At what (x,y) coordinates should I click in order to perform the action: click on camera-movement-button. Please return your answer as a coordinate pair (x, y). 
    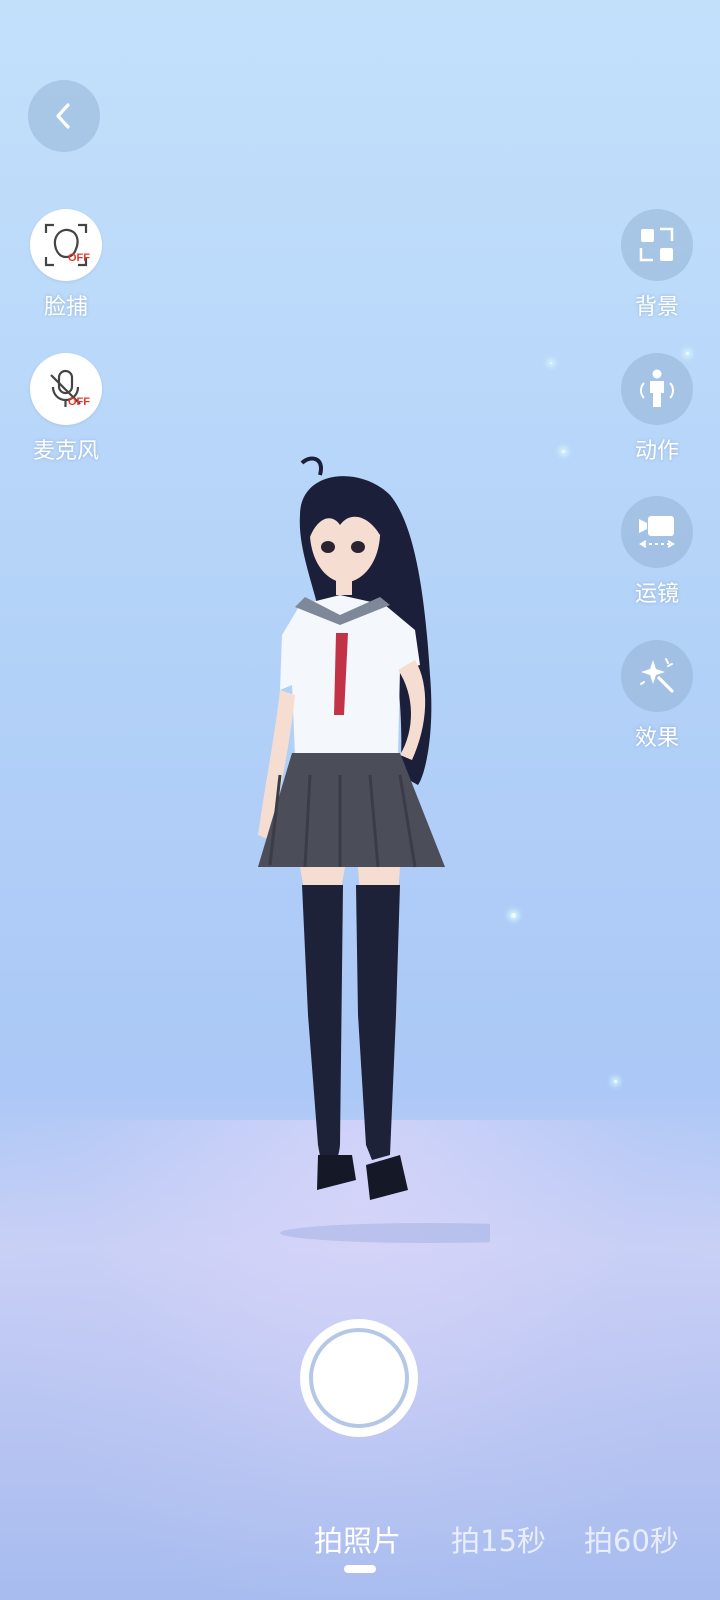
    Looking at the image, I should click on (657, 532).